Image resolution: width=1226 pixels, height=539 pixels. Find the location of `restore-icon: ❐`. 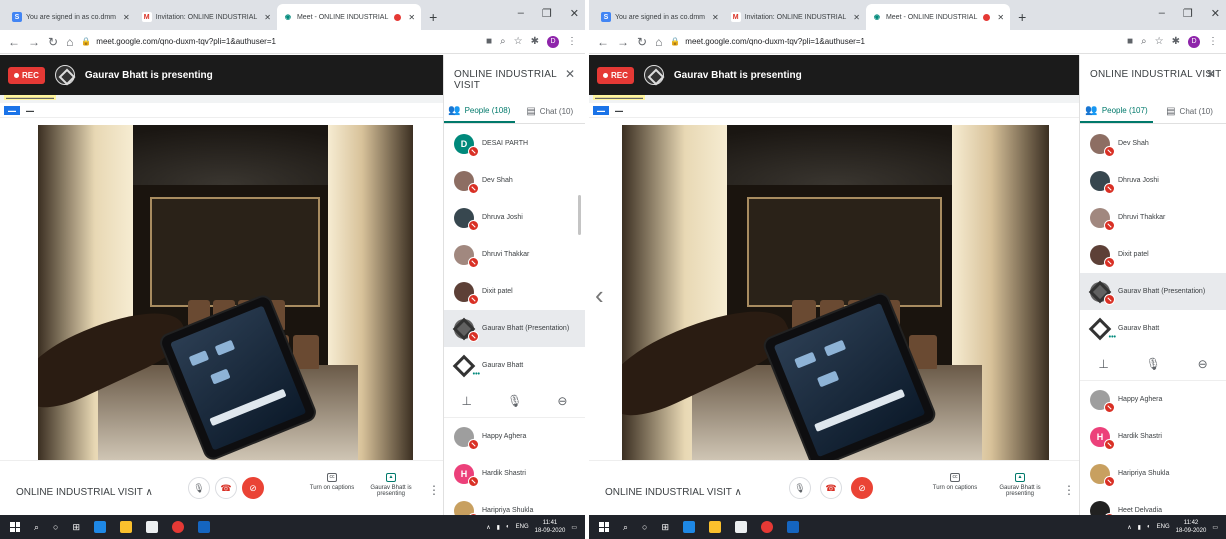

restore-icon: ❐ is located at coordinates (547, 13).